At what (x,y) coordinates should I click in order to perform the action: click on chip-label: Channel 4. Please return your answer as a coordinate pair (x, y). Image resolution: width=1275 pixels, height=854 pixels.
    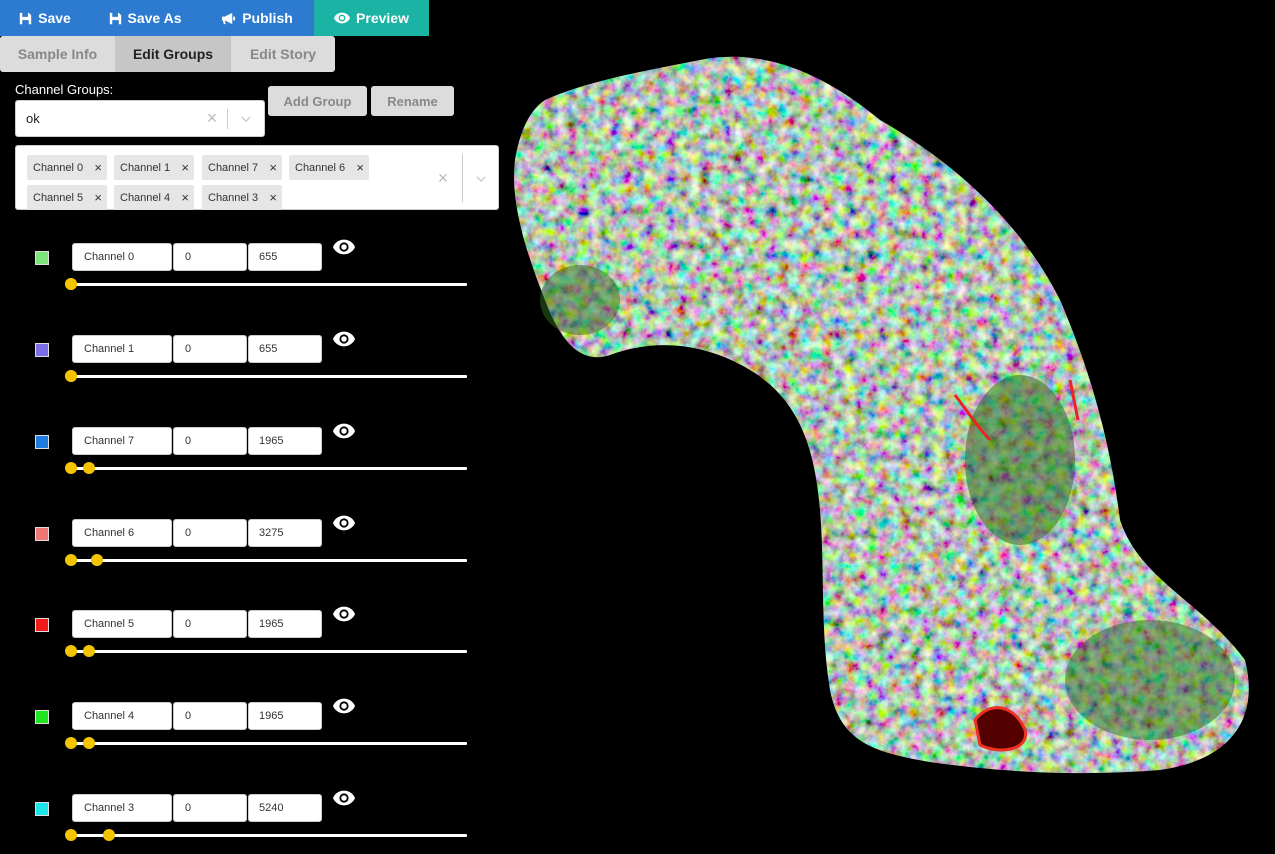
    Looking at the image, I should click on (145, 197).